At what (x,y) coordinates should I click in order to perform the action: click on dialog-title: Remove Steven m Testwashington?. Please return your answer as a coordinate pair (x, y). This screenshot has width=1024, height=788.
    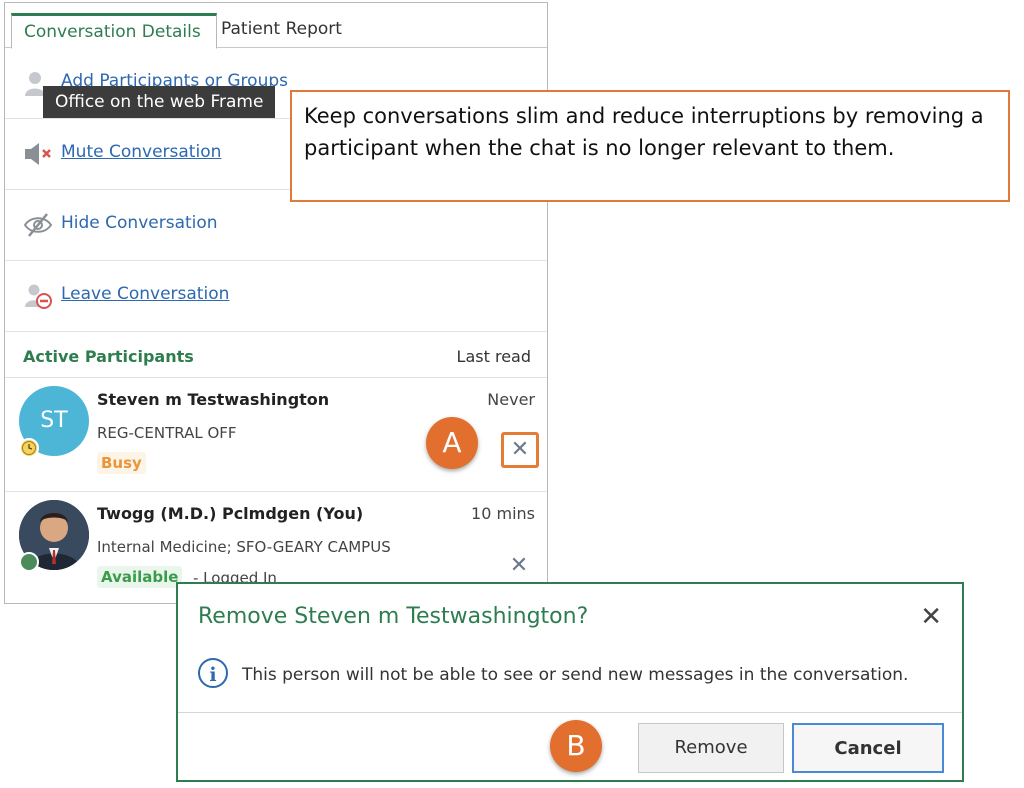
    Looking at the image, I should click on (393, 616).